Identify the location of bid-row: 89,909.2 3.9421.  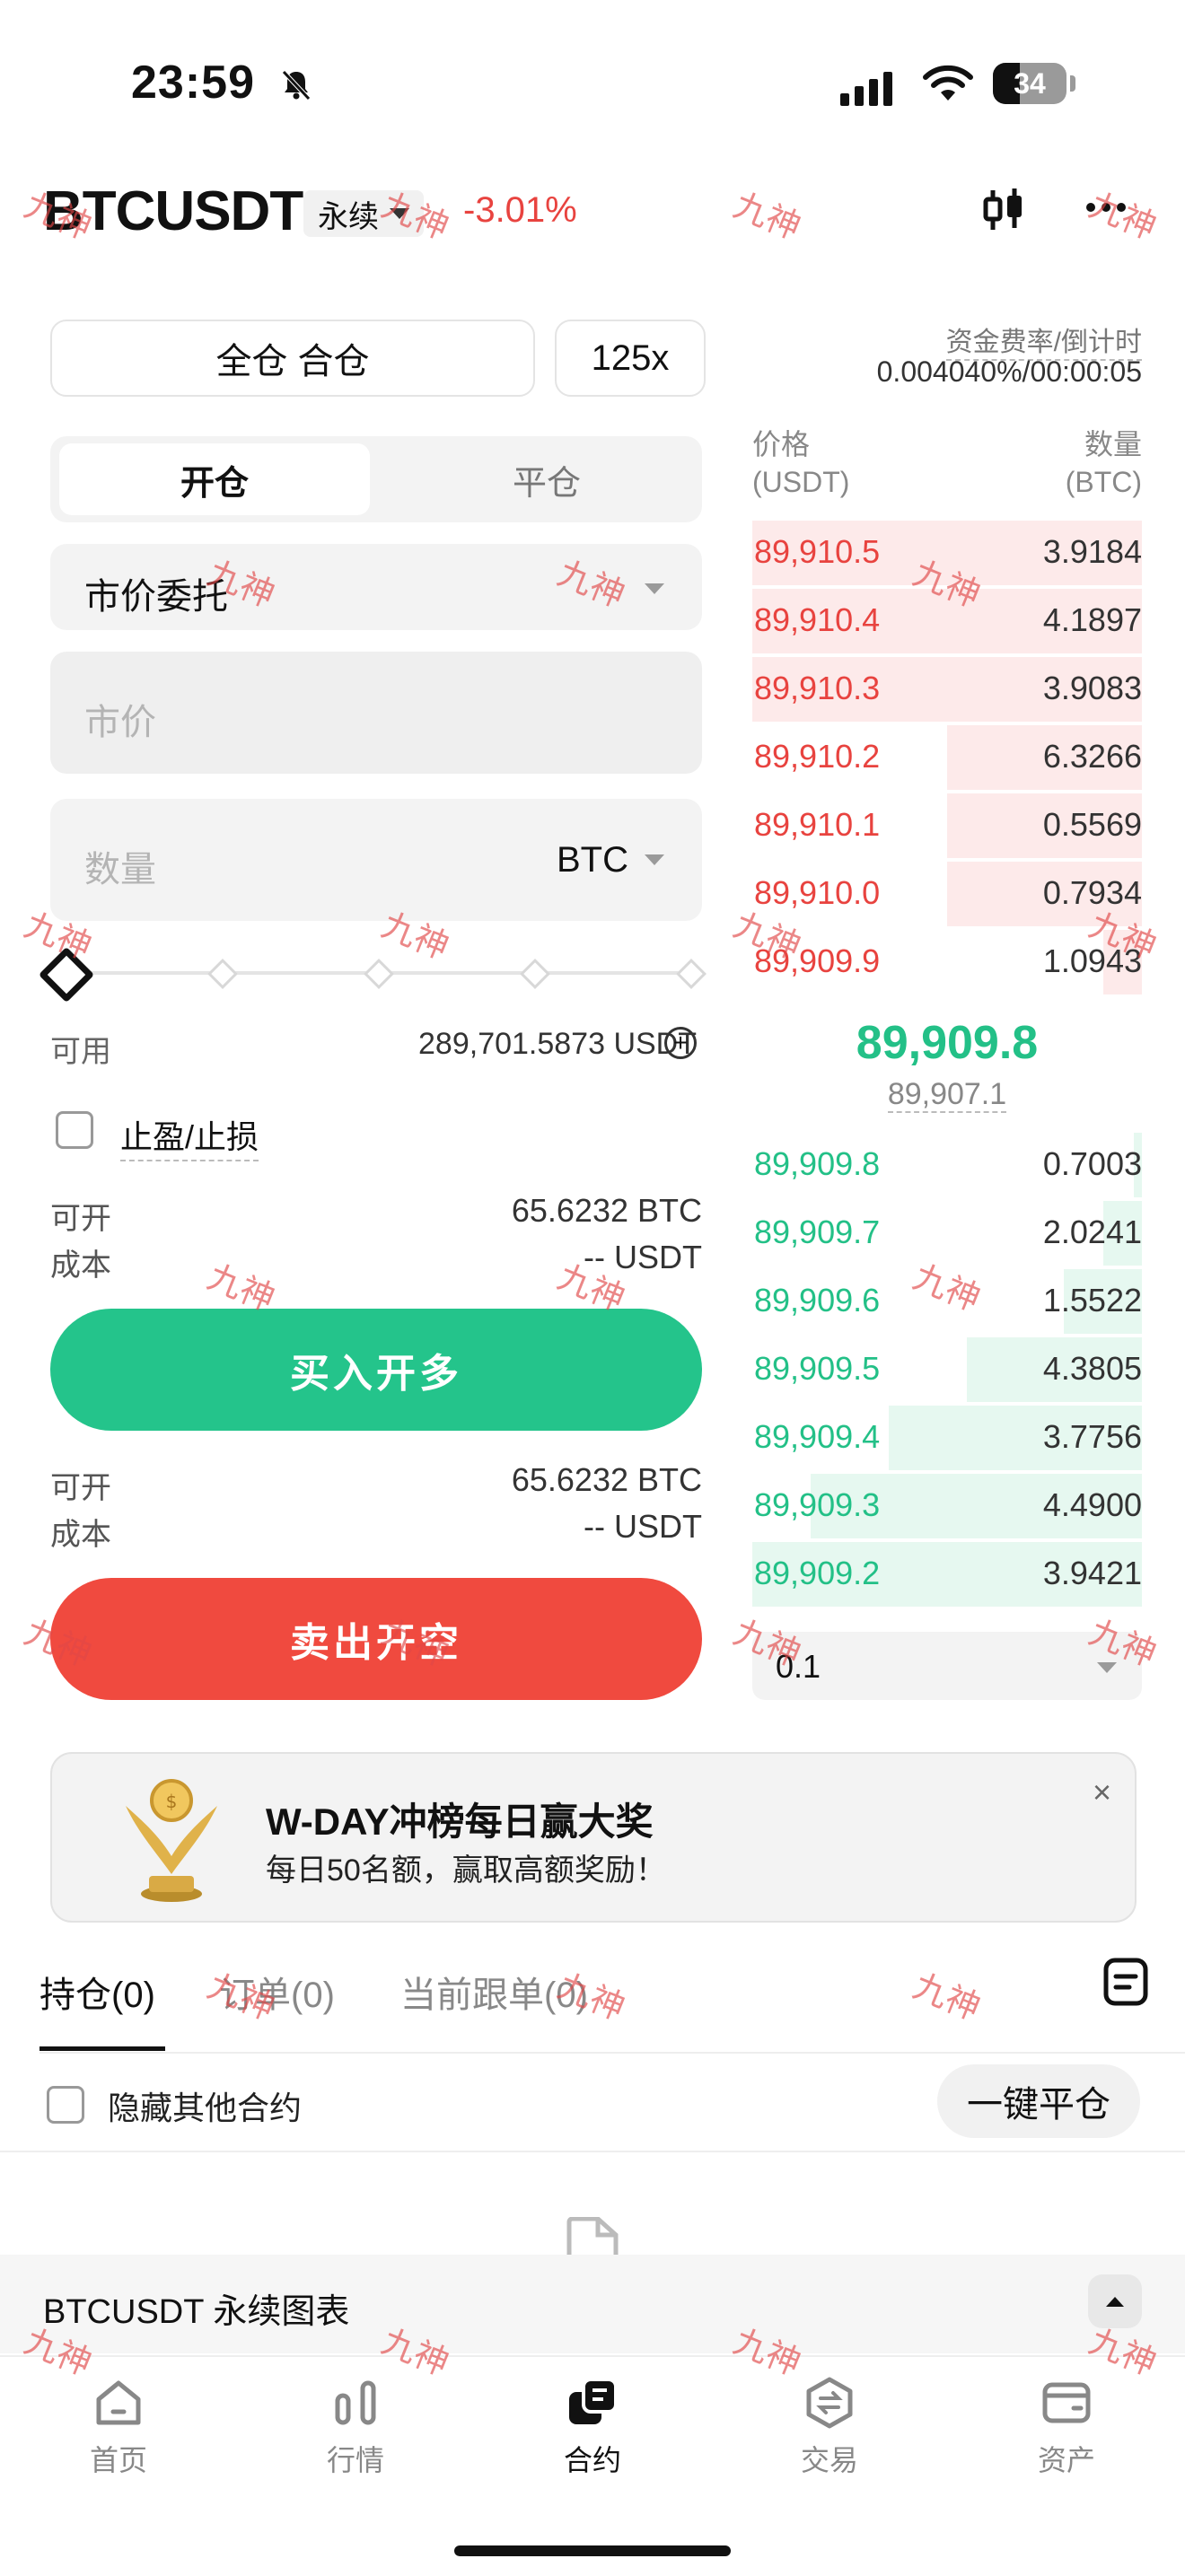
(947, 1574).